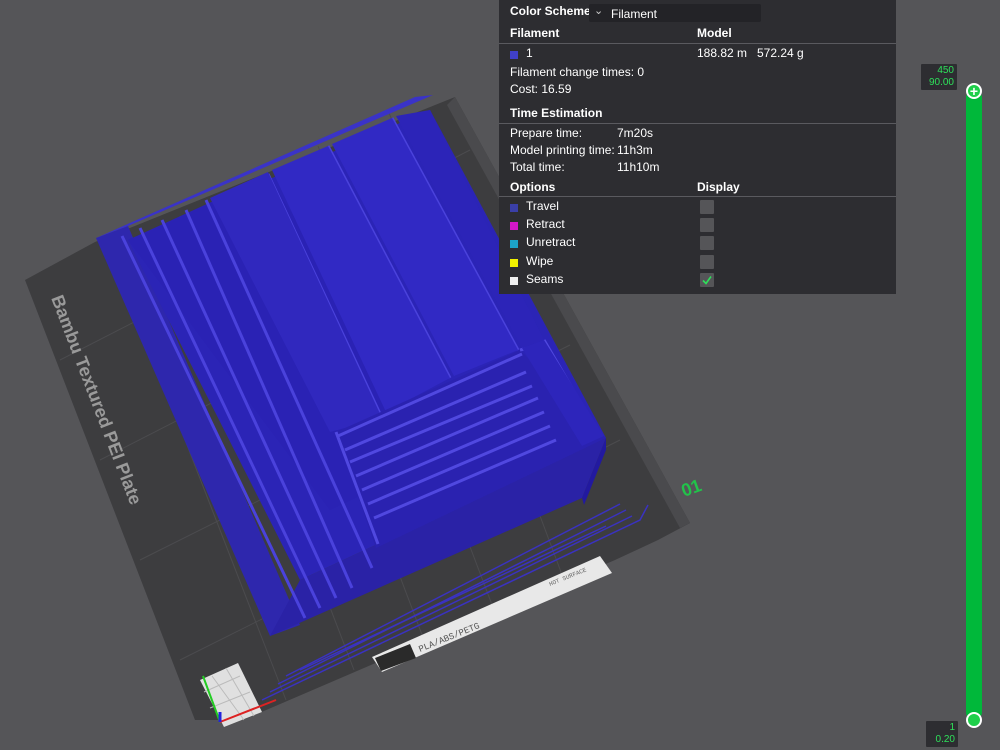  What do you see at coordinates (697, 208) in the screenshot?
I see `option-row-travel: Travel` at bounding box center [697, 208].